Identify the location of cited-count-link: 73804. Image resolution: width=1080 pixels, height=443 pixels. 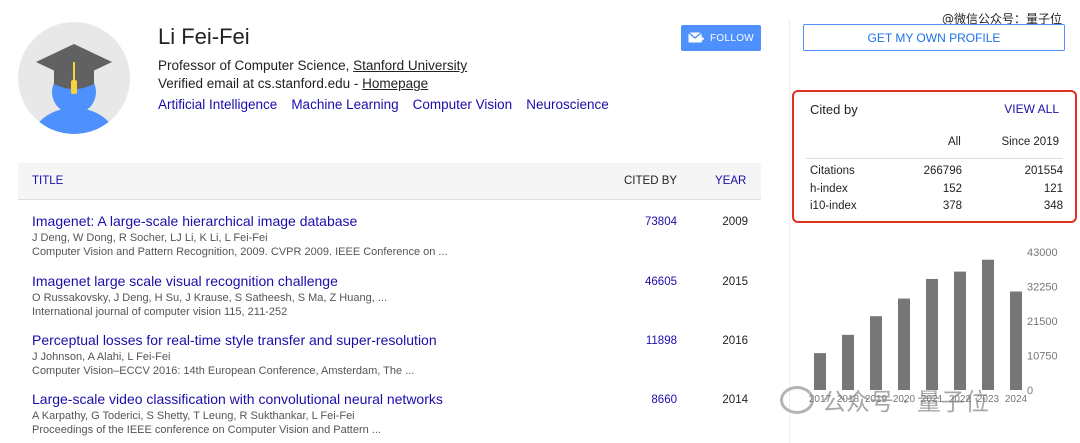
(647, 222).